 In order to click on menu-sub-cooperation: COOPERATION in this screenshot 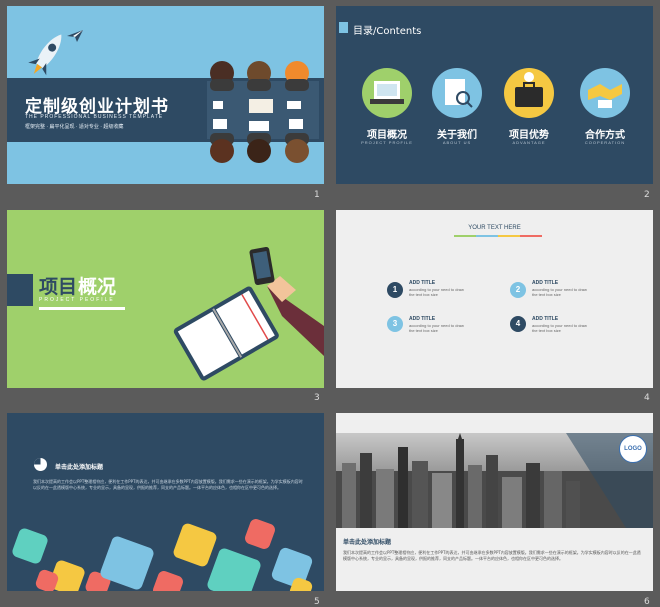, I will do `click(605, 142)`.